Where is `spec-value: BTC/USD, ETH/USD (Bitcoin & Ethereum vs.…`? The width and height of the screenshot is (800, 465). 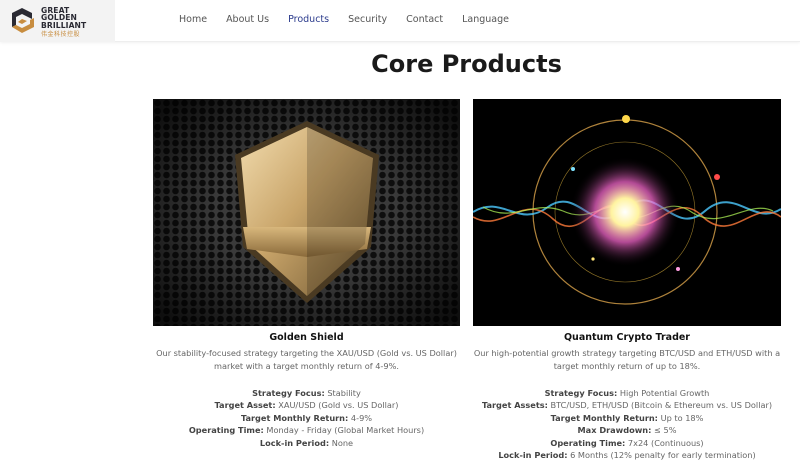
spec-value: BTC/USD, ETH/USD (Bitcoin & Ethereum vs.… is located at coordinates (661, 405).